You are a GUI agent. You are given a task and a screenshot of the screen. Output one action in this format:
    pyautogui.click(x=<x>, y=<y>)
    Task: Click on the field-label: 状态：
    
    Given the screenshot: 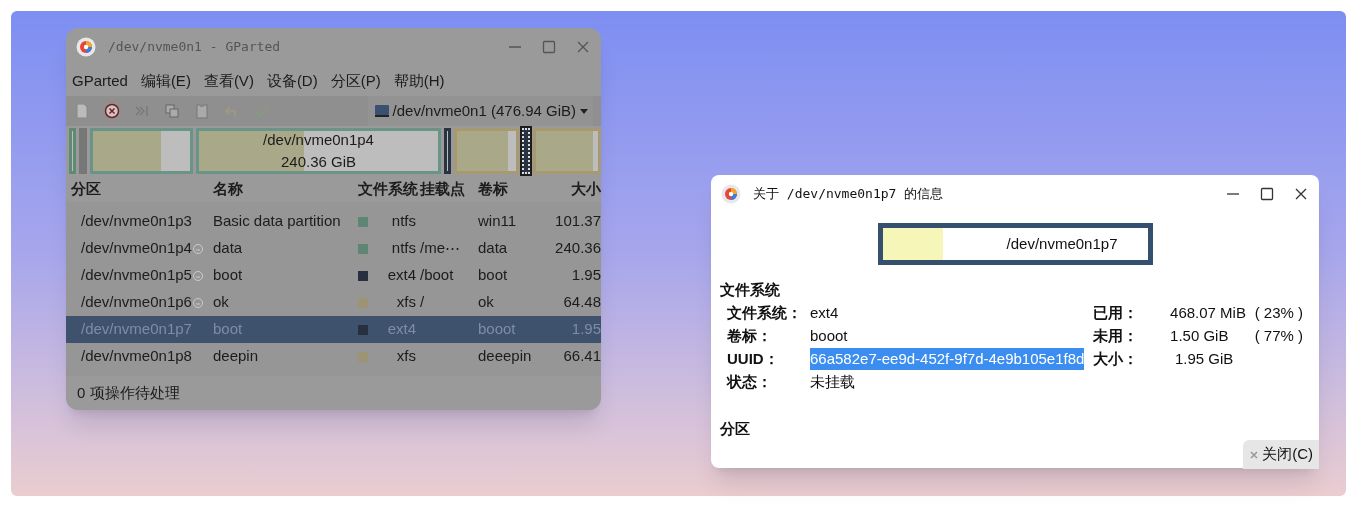 What is the action you would take?
    pyautogui.click(x=750, y=381)
    